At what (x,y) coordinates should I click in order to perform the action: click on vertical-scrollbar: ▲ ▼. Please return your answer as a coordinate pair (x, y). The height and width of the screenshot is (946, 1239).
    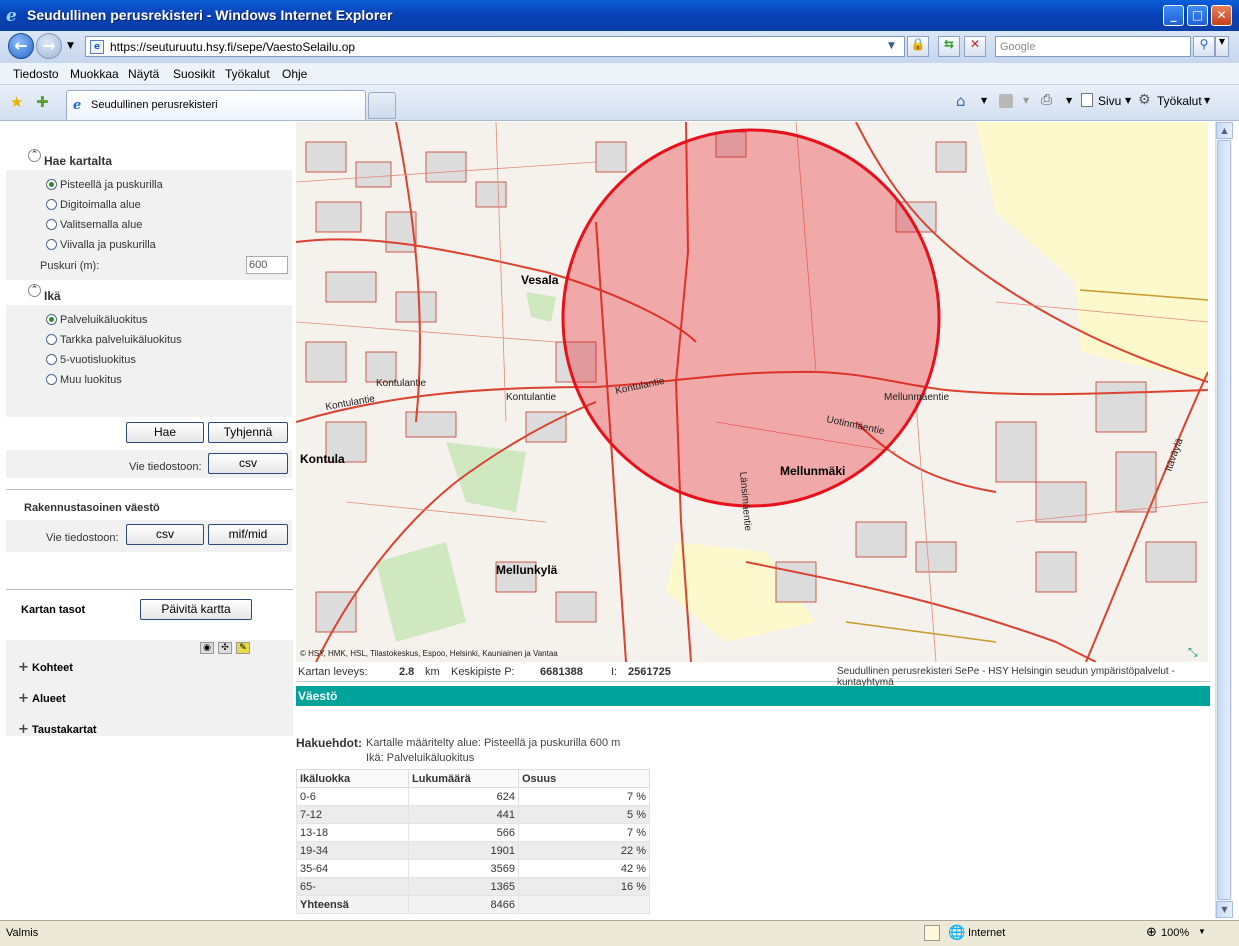
    Looking at the image, I should click on (1224, 520).